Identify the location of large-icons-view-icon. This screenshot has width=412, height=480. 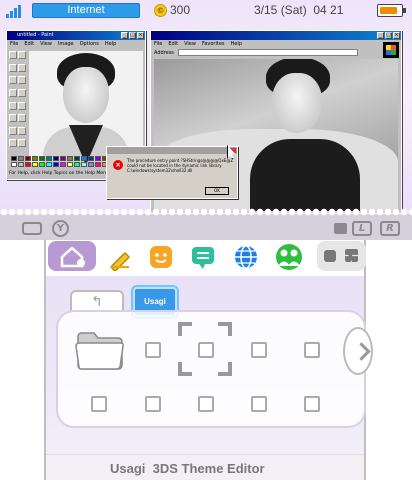
(330, 256).